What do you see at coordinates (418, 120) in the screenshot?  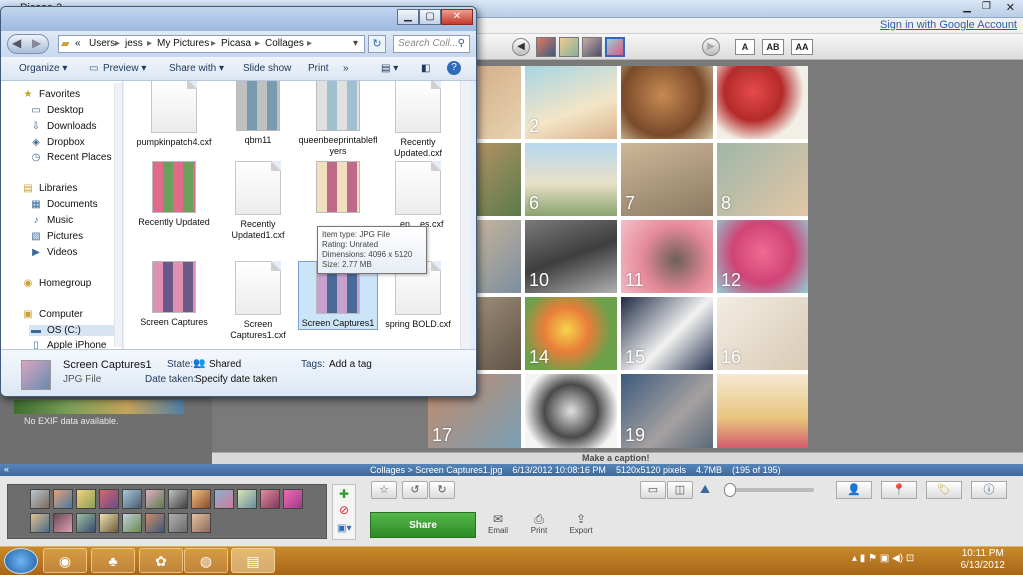 I see `file-item: Recently Updated.cxf` at bounding box center [418, 120].